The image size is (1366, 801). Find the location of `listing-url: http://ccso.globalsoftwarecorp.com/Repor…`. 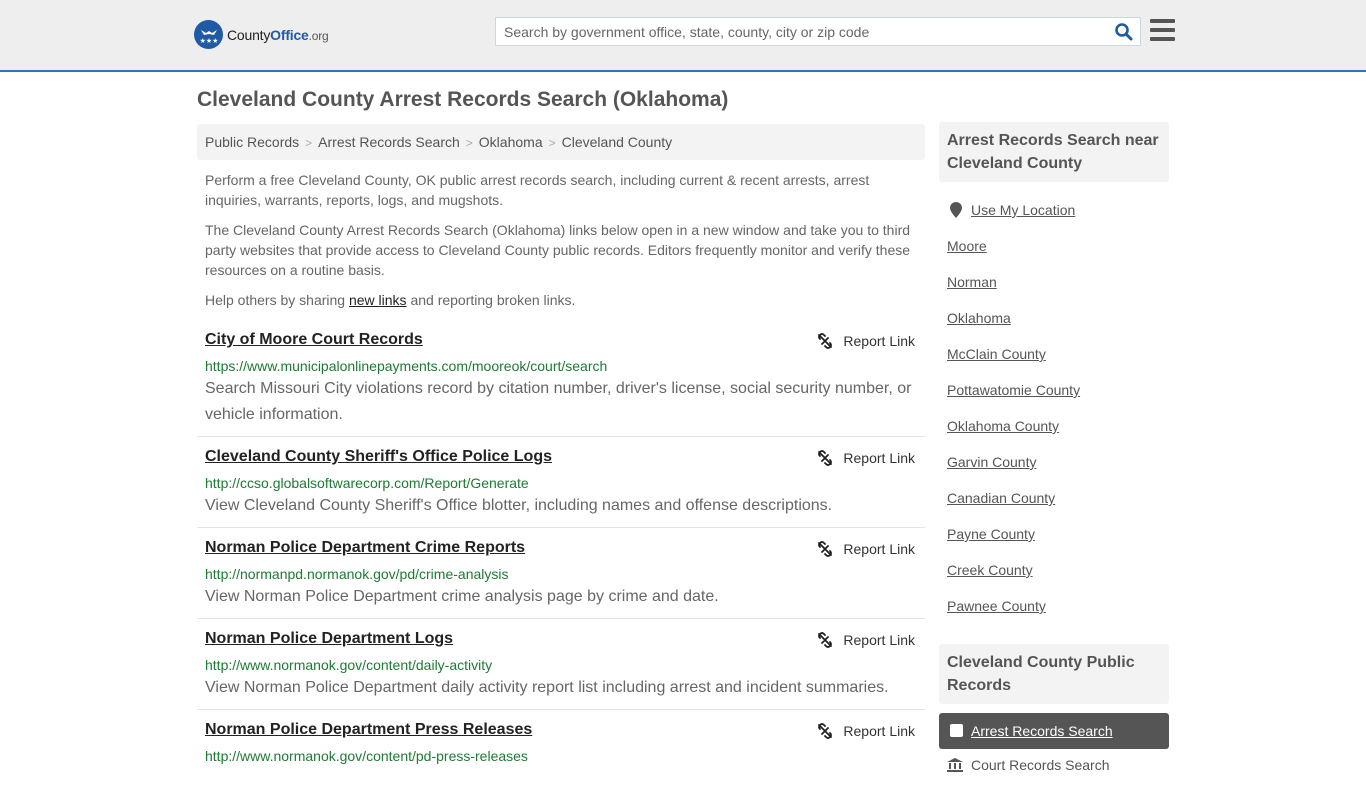

listing-url: http://ccso.globalsoftwarecorp.com/Repor… is located at coordinates (367, 483).